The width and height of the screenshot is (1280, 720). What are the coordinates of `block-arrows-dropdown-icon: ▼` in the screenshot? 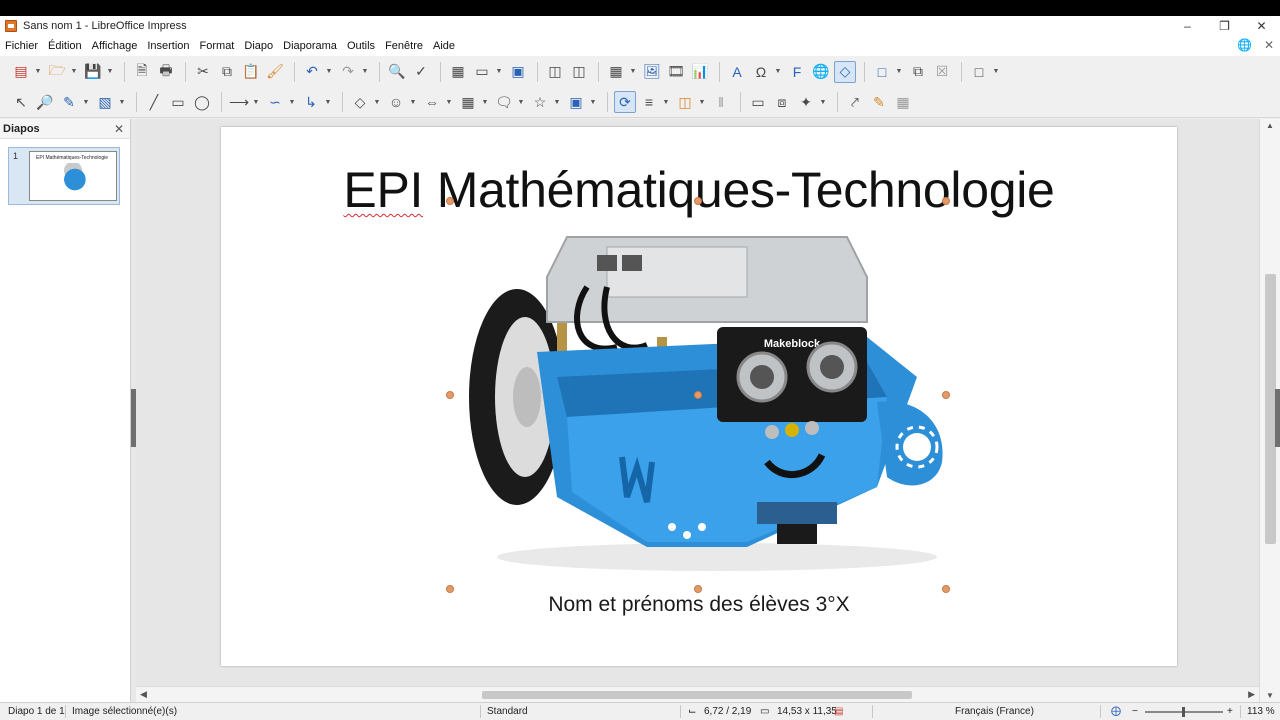 It's located at (449, 102).